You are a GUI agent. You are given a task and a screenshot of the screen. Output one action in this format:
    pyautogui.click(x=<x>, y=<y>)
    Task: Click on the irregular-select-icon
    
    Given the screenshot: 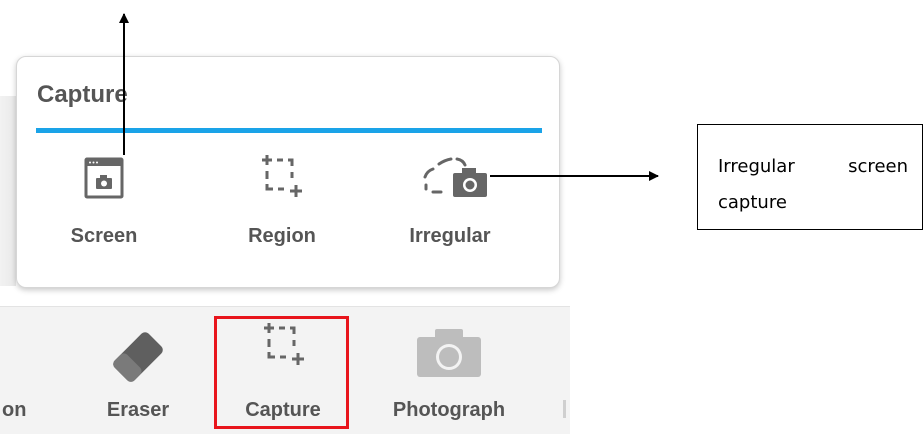 What is the action you would take?
    pyautogui.click(x=455, y=177)
    